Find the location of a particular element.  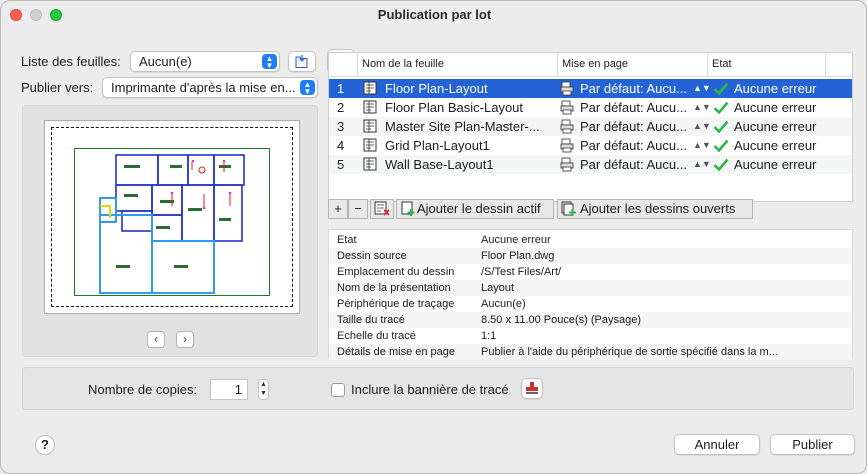

banner-settings-button is located at coordinates (532, 388).